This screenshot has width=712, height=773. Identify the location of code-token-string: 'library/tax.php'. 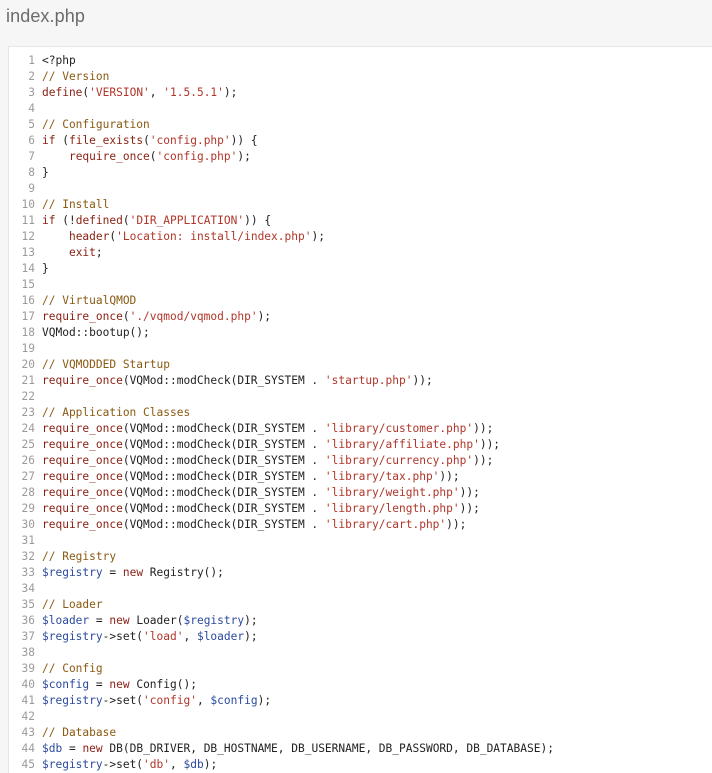
(382, 476).